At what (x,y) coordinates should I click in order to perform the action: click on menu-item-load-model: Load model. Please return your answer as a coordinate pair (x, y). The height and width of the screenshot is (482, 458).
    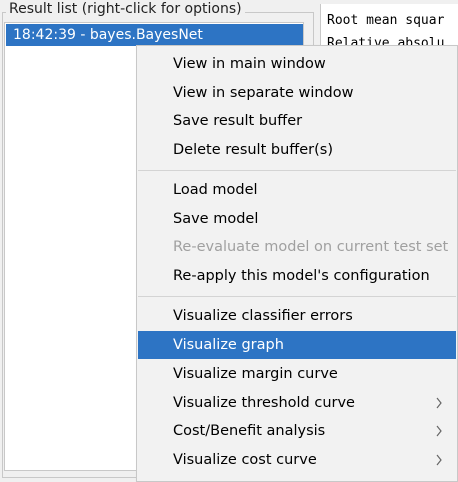
    Looking at the image, I should click on (297, 190).